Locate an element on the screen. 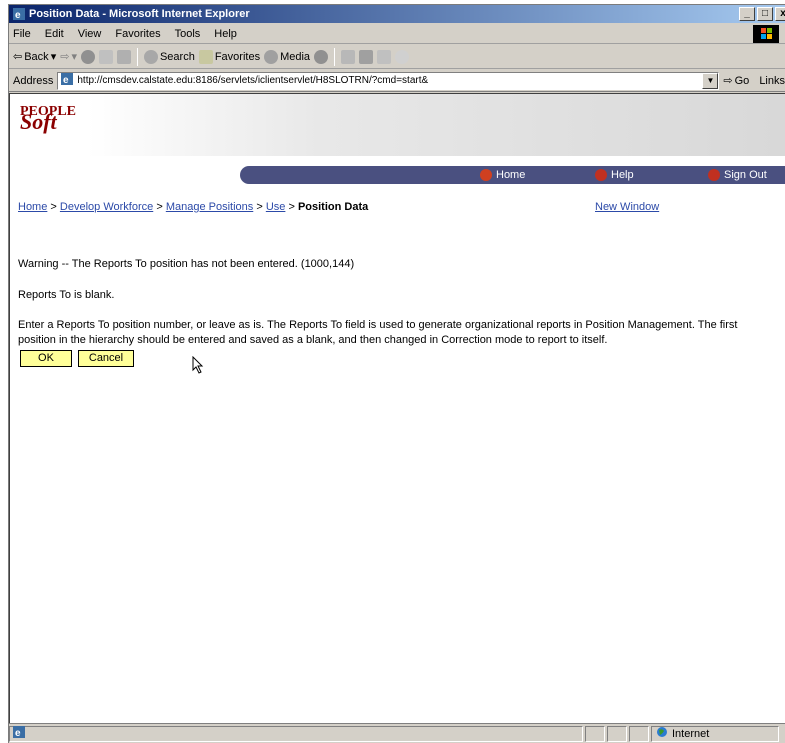 Image resolution: width=785 pixels, height=743 pixels. breadcrumb-develop-workforce: Develop Workforce is located at coordinates (106, 207).